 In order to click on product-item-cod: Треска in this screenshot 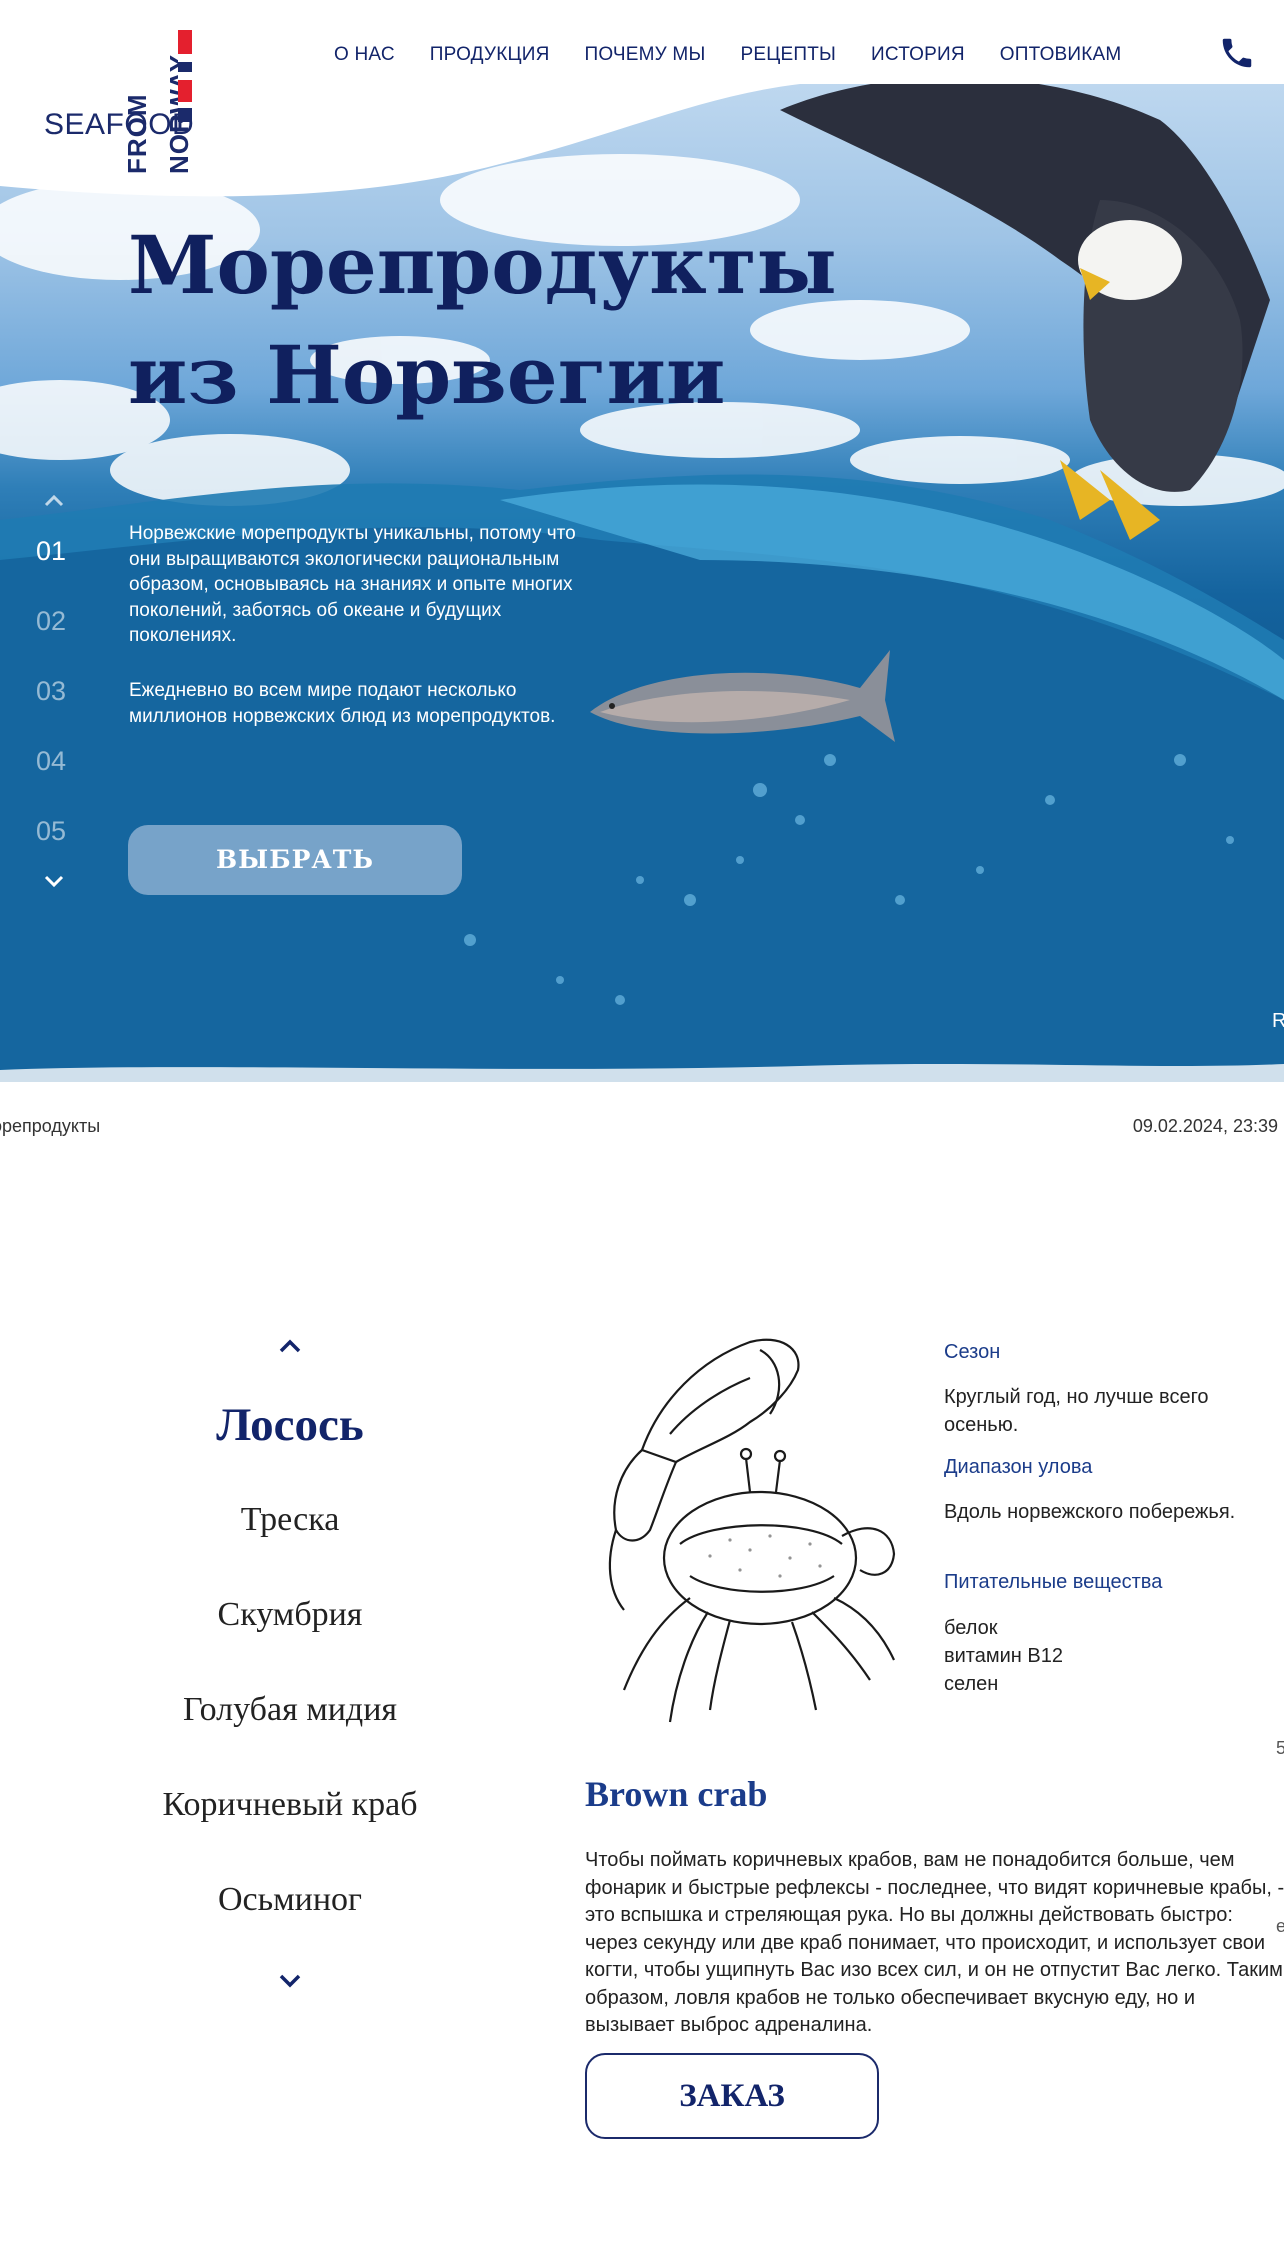, I will do `click(290, 1520)`.